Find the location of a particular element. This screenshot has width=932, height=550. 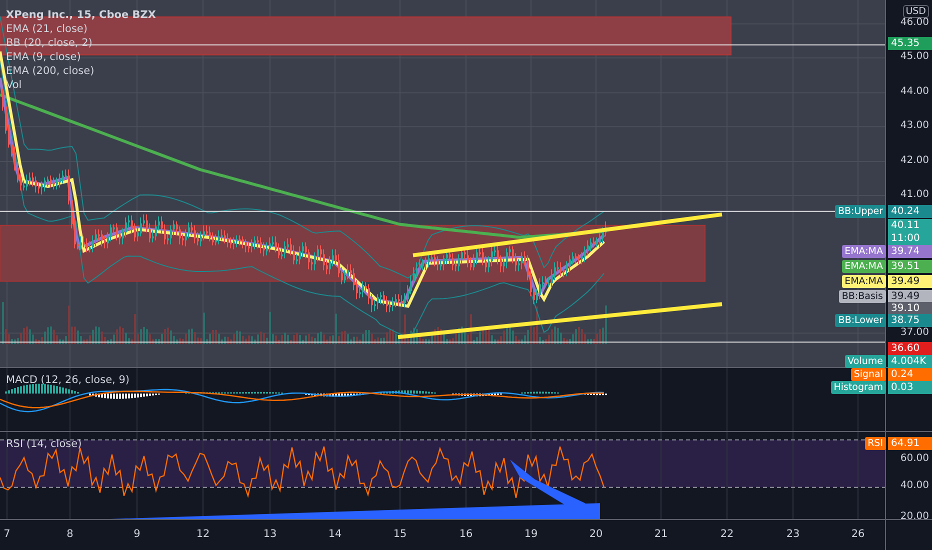

price-badge: 36.60 is located at coordinates (910, 348).